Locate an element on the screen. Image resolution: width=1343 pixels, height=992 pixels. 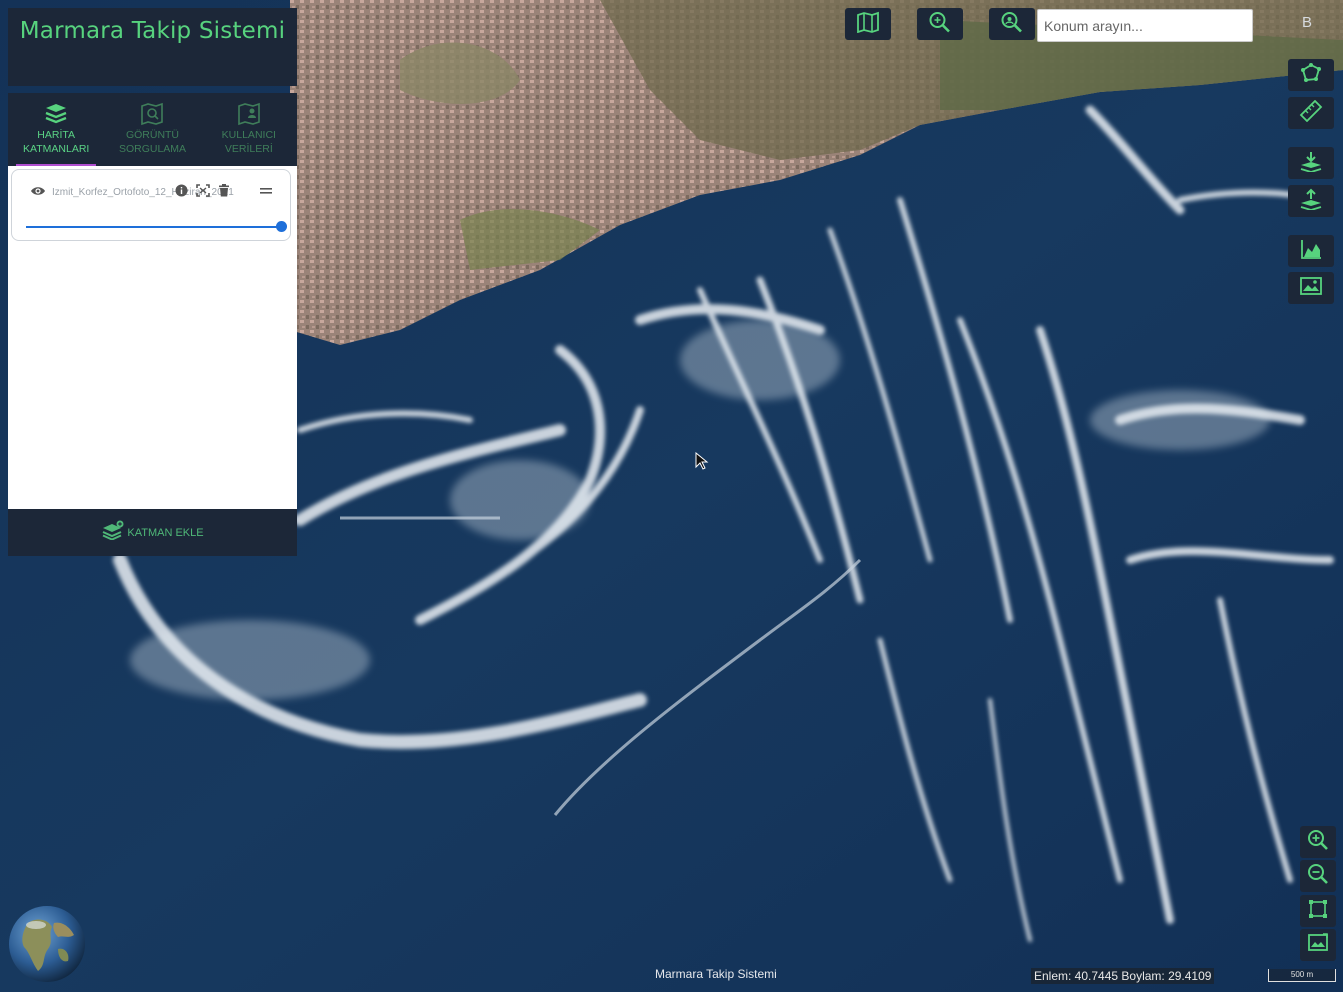
location-search-input is located at coordinates (1145, 25).